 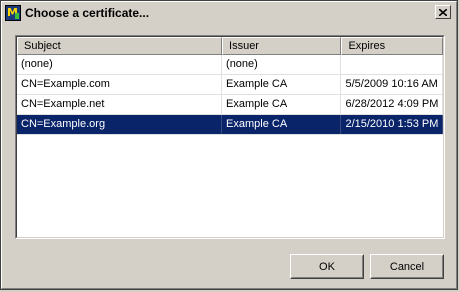 I want to click on cell-subject: CN=Example.com, so click(x=120, y=84).